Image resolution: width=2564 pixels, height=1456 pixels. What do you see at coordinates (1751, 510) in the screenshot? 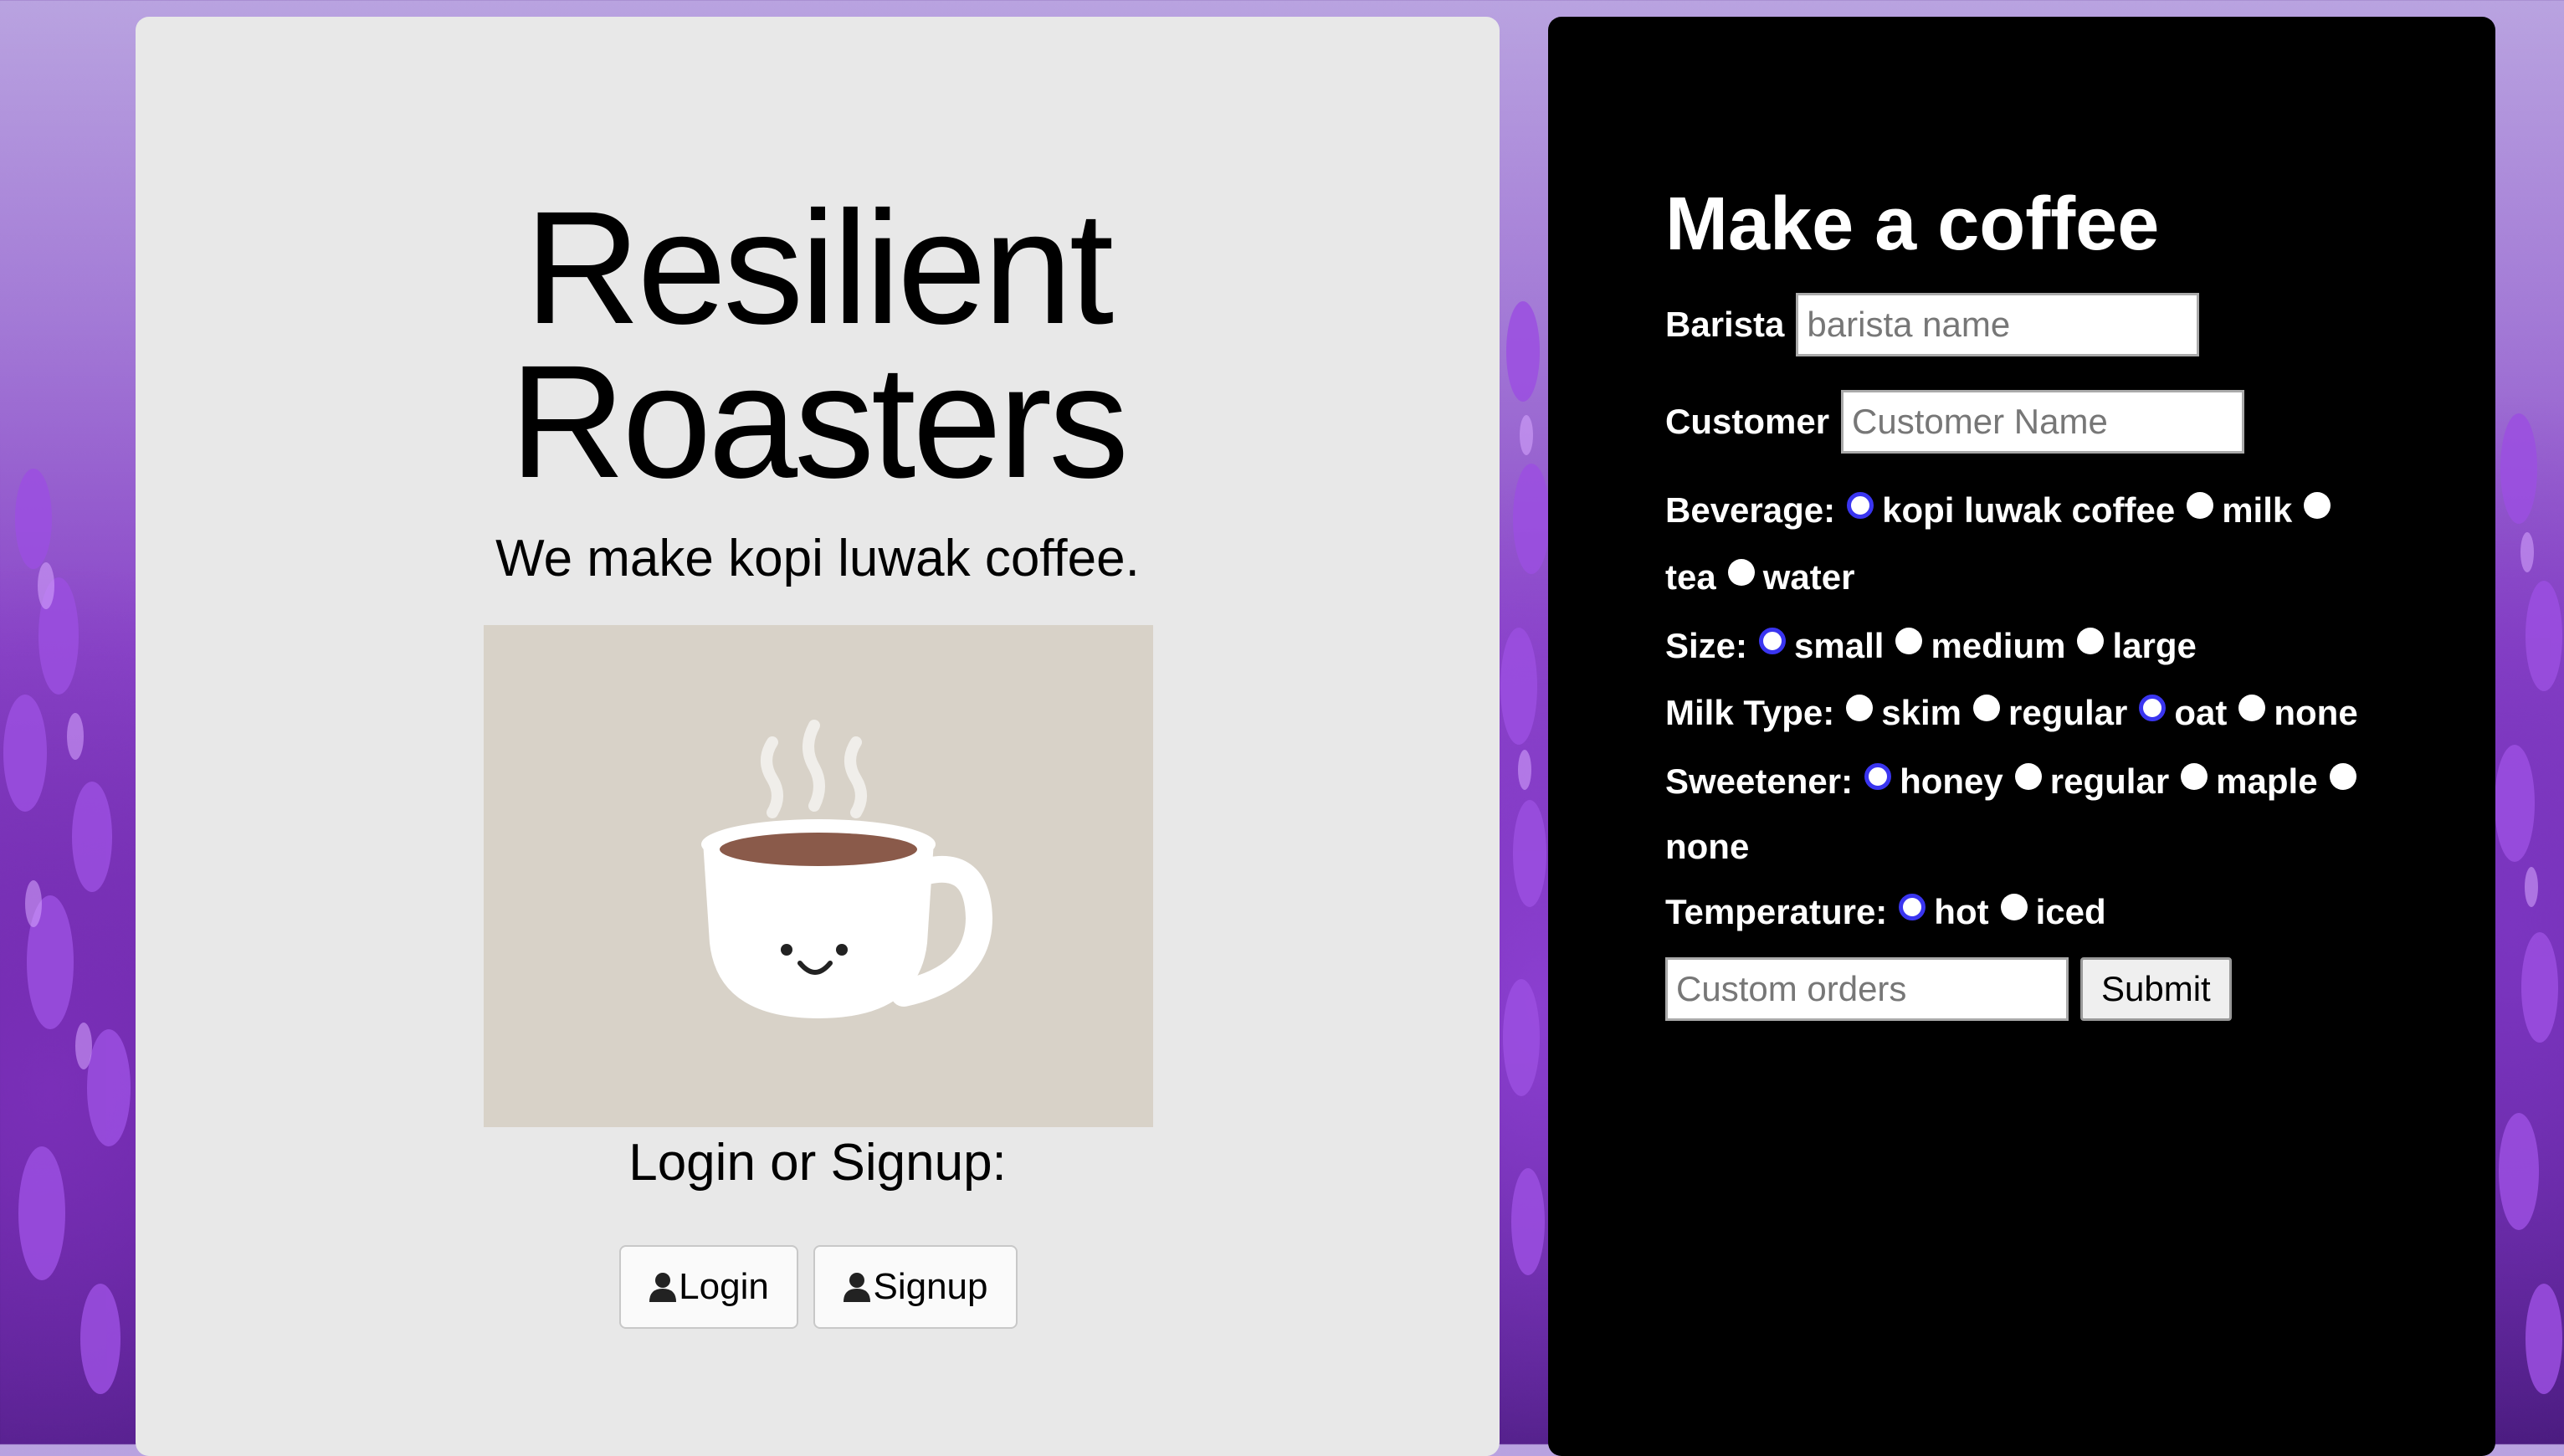
I see `beverage-label: Beverage:` at bounding box center [1751, 510].